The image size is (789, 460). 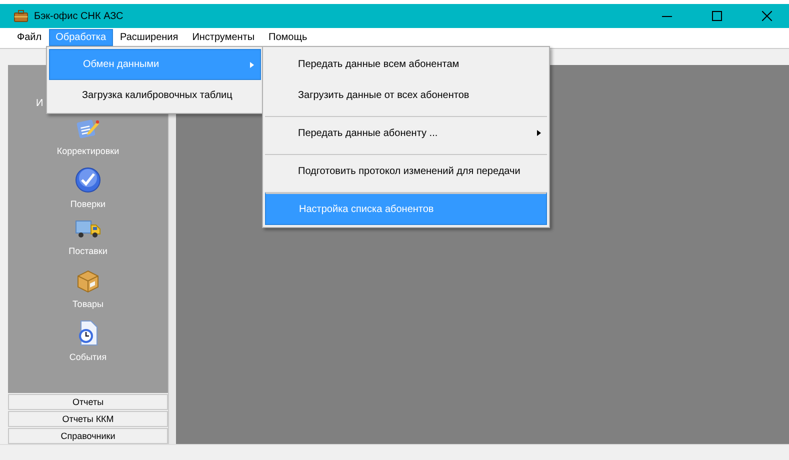 I want to click on menu-item: Файл, so click(x=29, y=37).